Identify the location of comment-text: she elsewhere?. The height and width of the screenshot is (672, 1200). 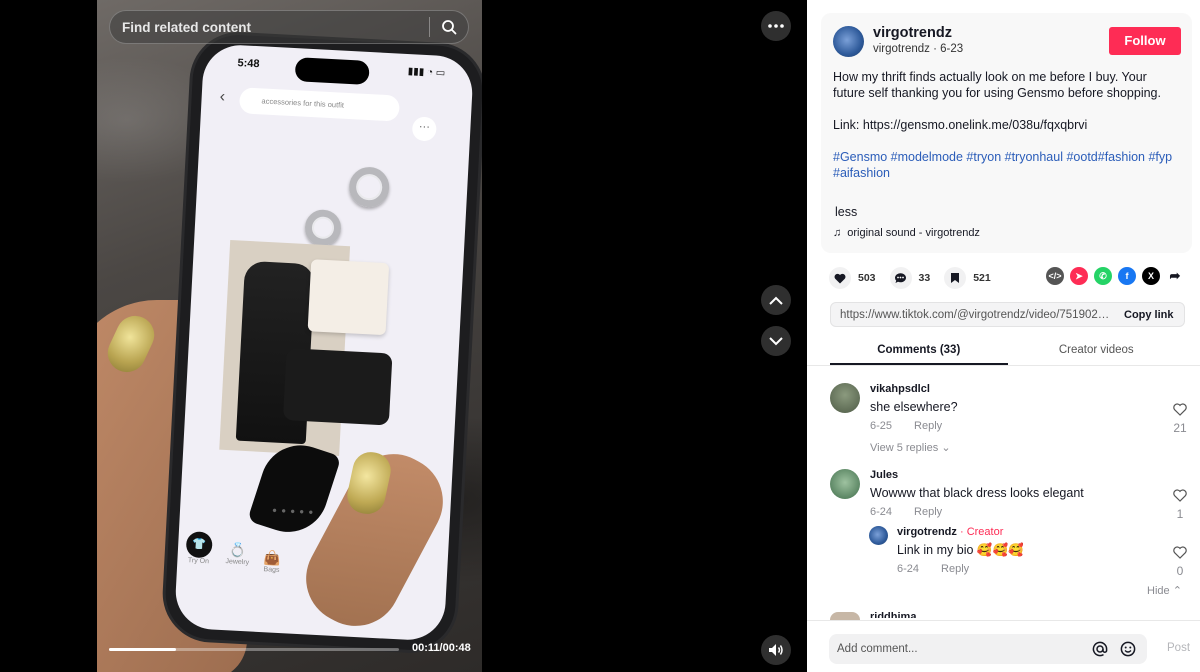
(914, 407).